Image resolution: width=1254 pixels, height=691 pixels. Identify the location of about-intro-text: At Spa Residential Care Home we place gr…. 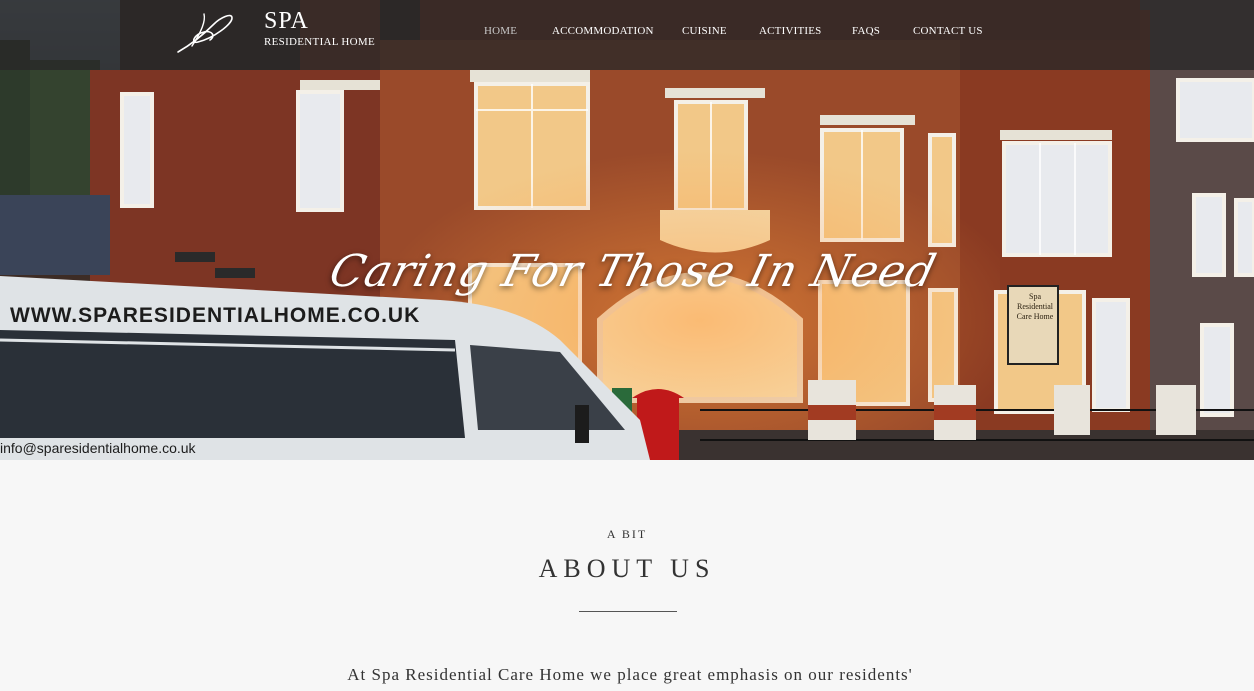
(630, 674).